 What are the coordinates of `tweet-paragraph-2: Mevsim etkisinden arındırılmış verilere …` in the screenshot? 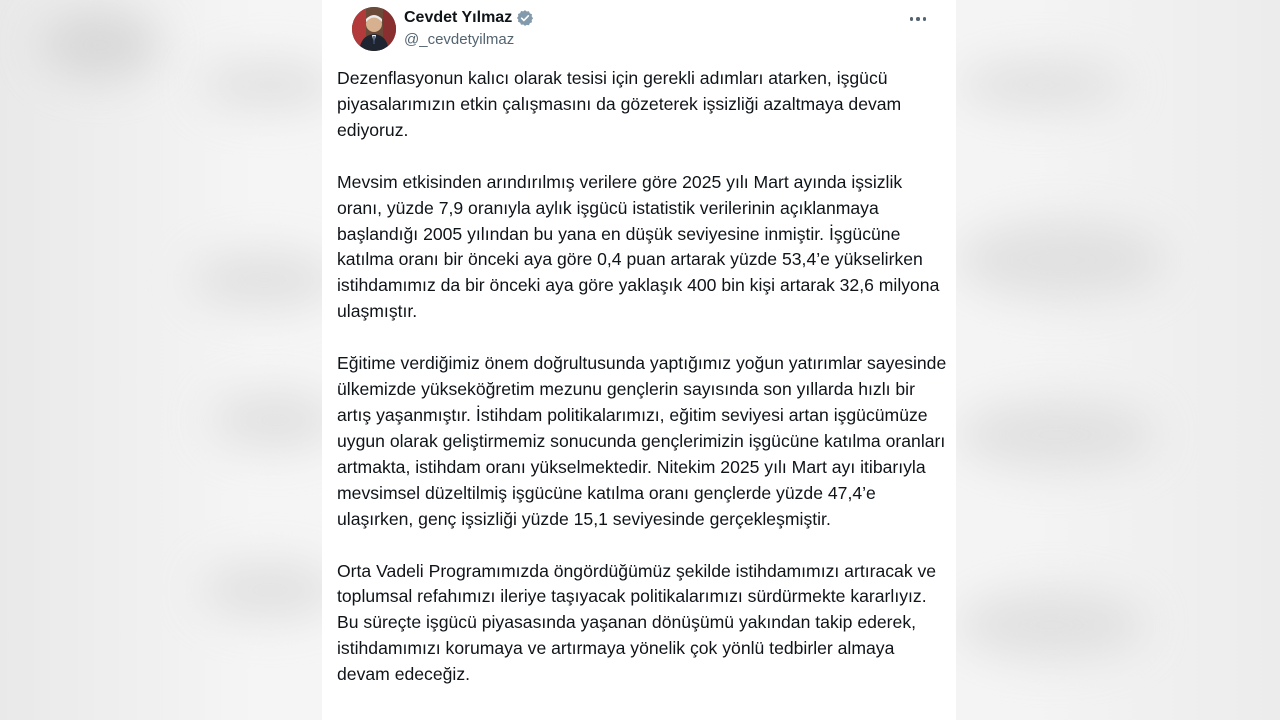 It's located at (638, 246).